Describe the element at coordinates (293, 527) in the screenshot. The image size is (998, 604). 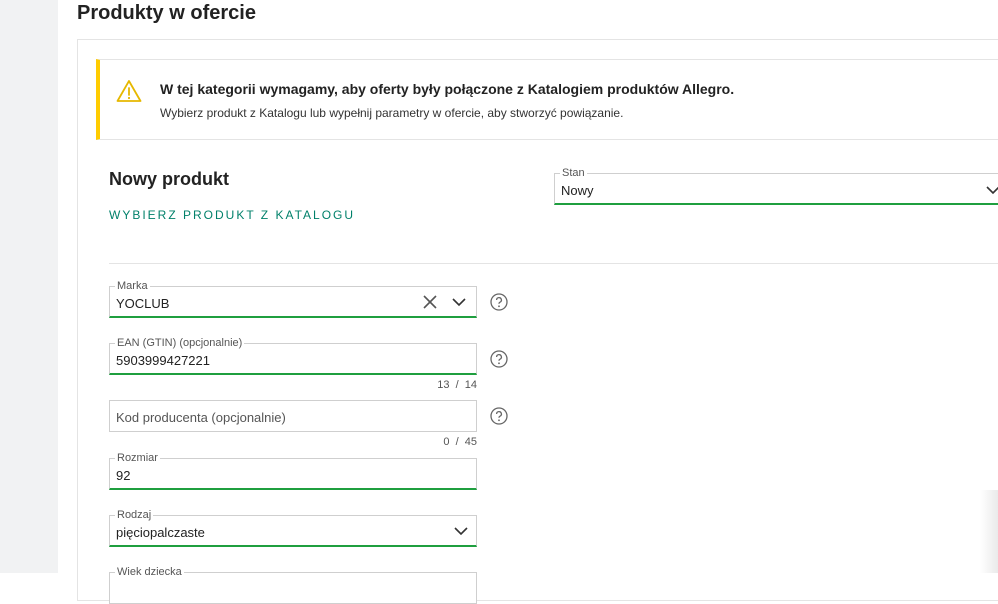
I see `type-select: Rodzaj pięciopalczaste` at that location.